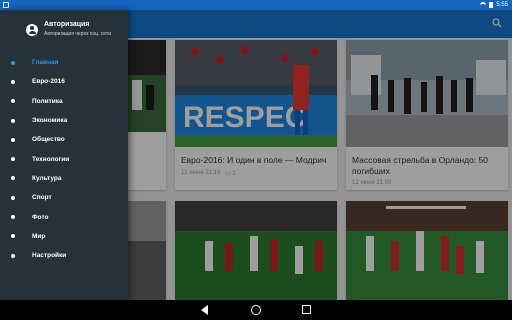 The height and width of the screenshot is (320, 512). I want to click on menu-item-society: Общество, so click(64, 139).